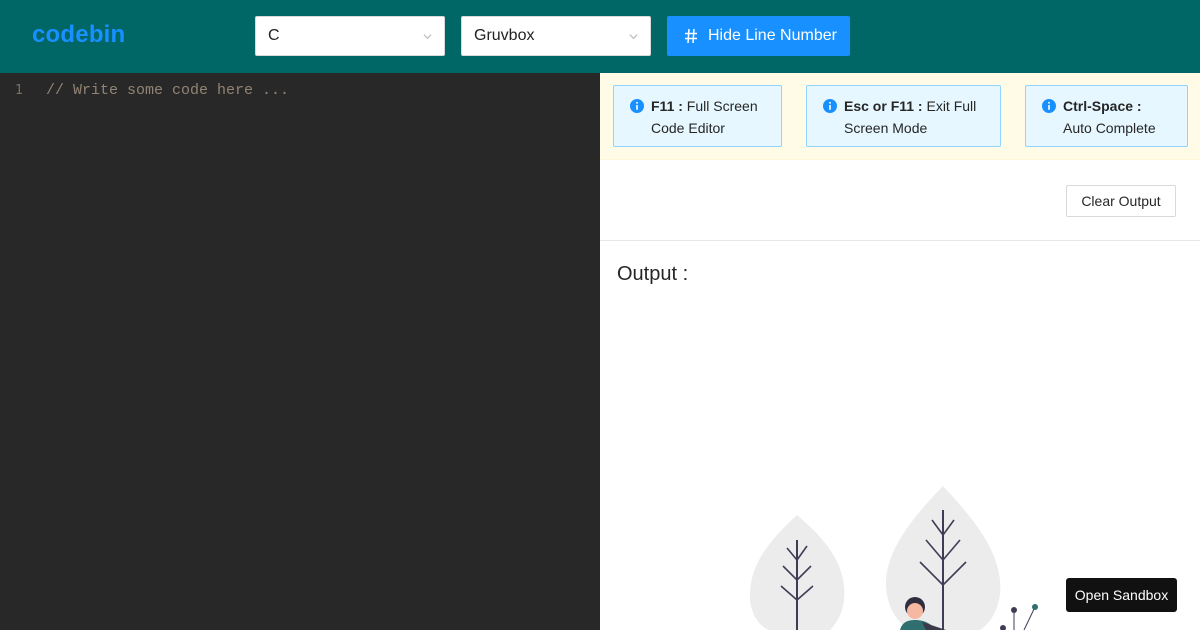  I want to click on hash-icon, so click(691, 36).